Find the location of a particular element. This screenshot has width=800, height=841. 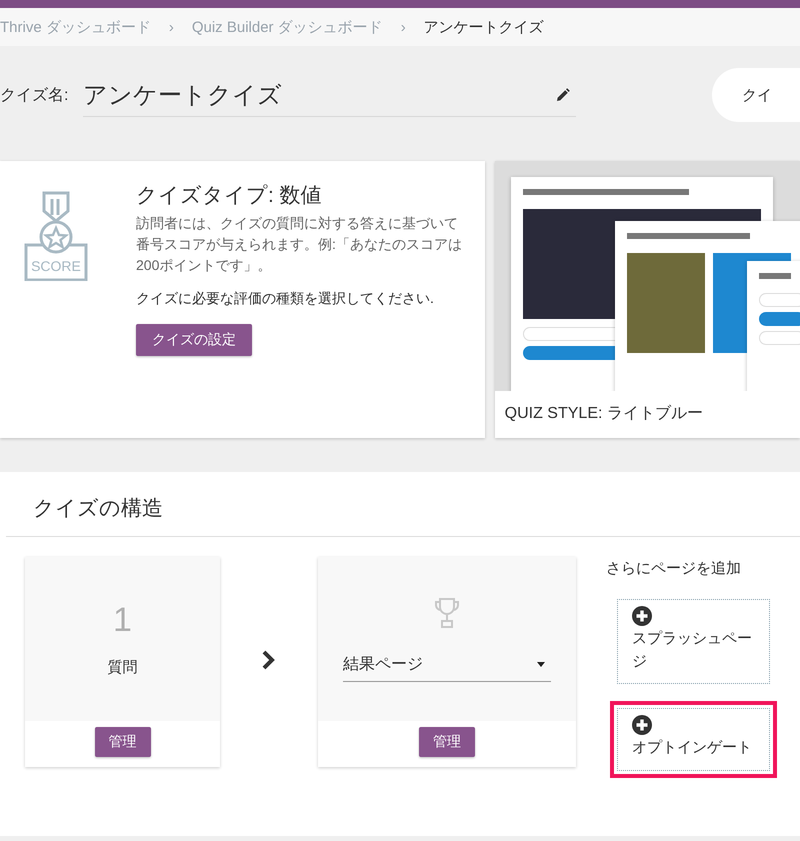

caret-icon is located at coordinates (541, 664).